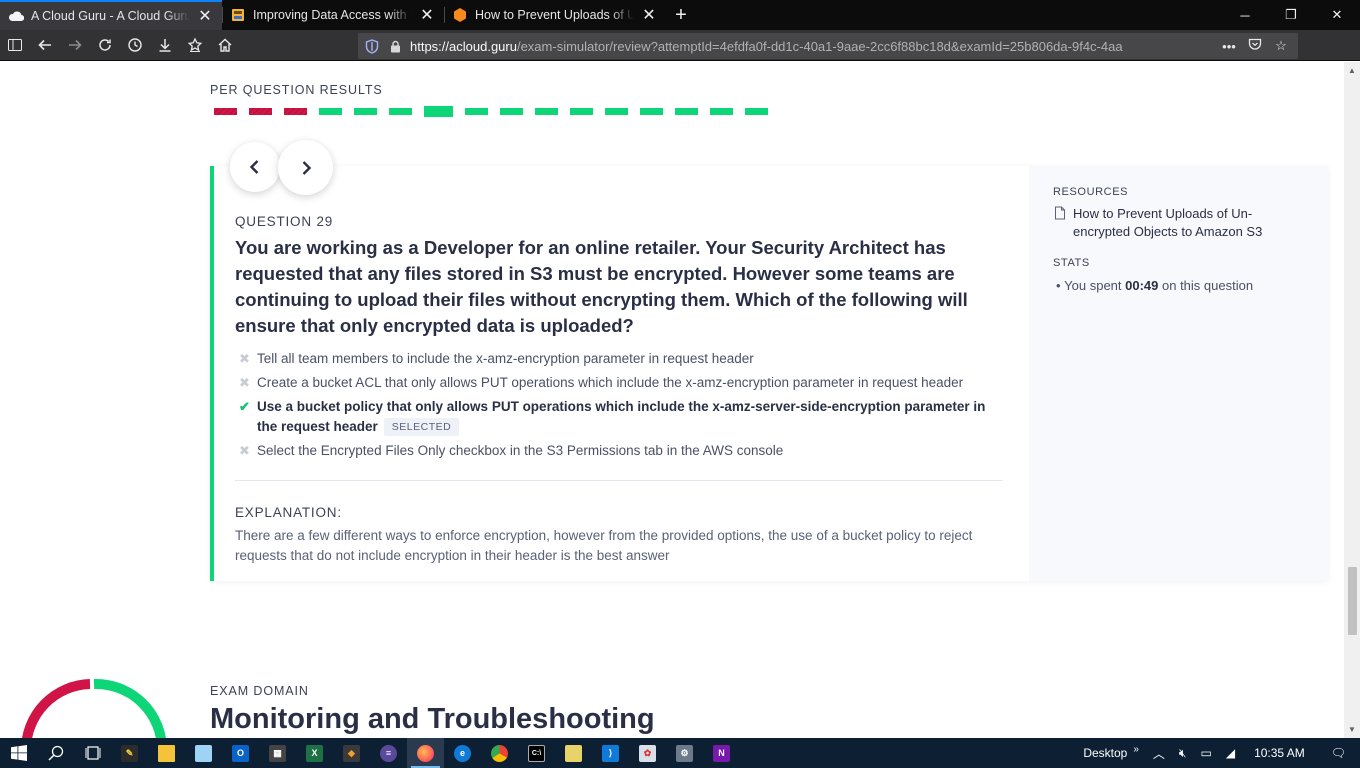 The width and height of the screenshot is (1360, 768). Describe the element at coordinates (225, 45) in the screenshot. I see `home-icon` at that location.